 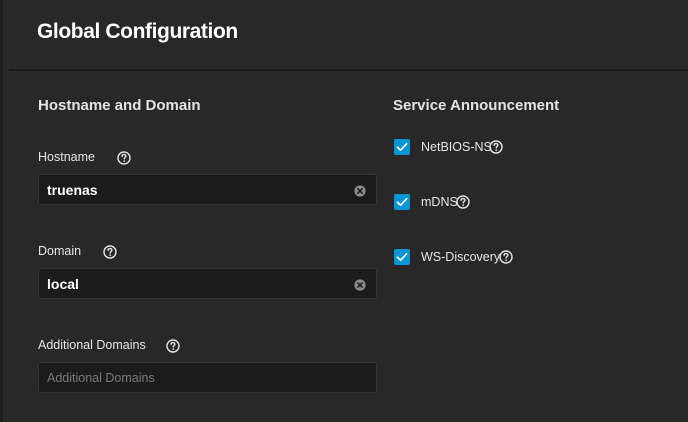 I want to click on domain-label: Domain, so click(x=60, y=251).